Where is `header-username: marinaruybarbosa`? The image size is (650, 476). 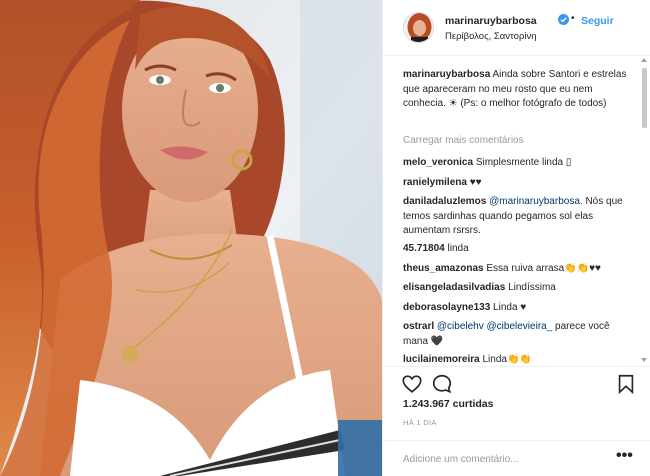 header-username: marinaruybarbosa is located at coordinates (491, 21).